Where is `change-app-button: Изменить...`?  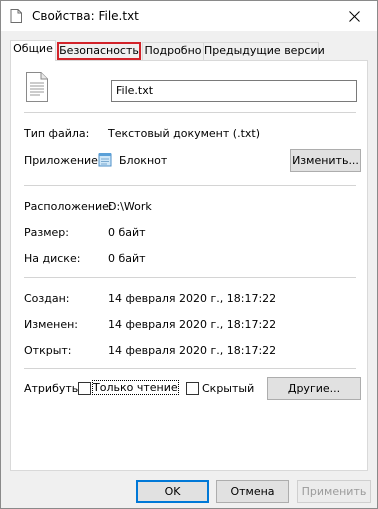
change-app-button: Изменить... is located at coordinates (325, 160).